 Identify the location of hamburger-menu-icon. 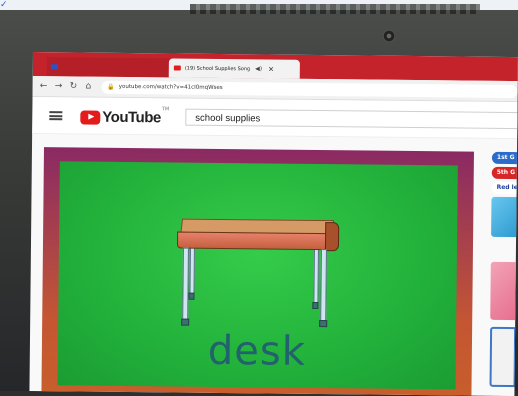
(56, 116).